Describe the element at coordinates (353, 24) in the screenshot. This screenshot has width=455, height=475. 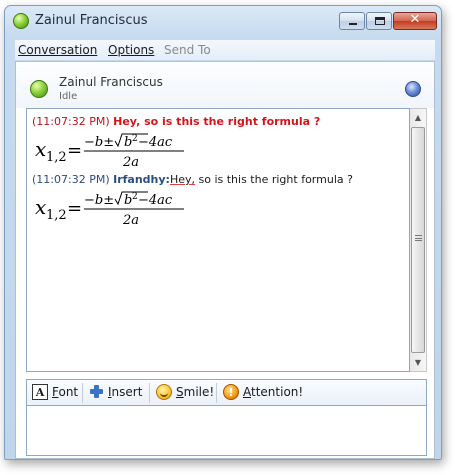
I see `minimize-icon` at that location.